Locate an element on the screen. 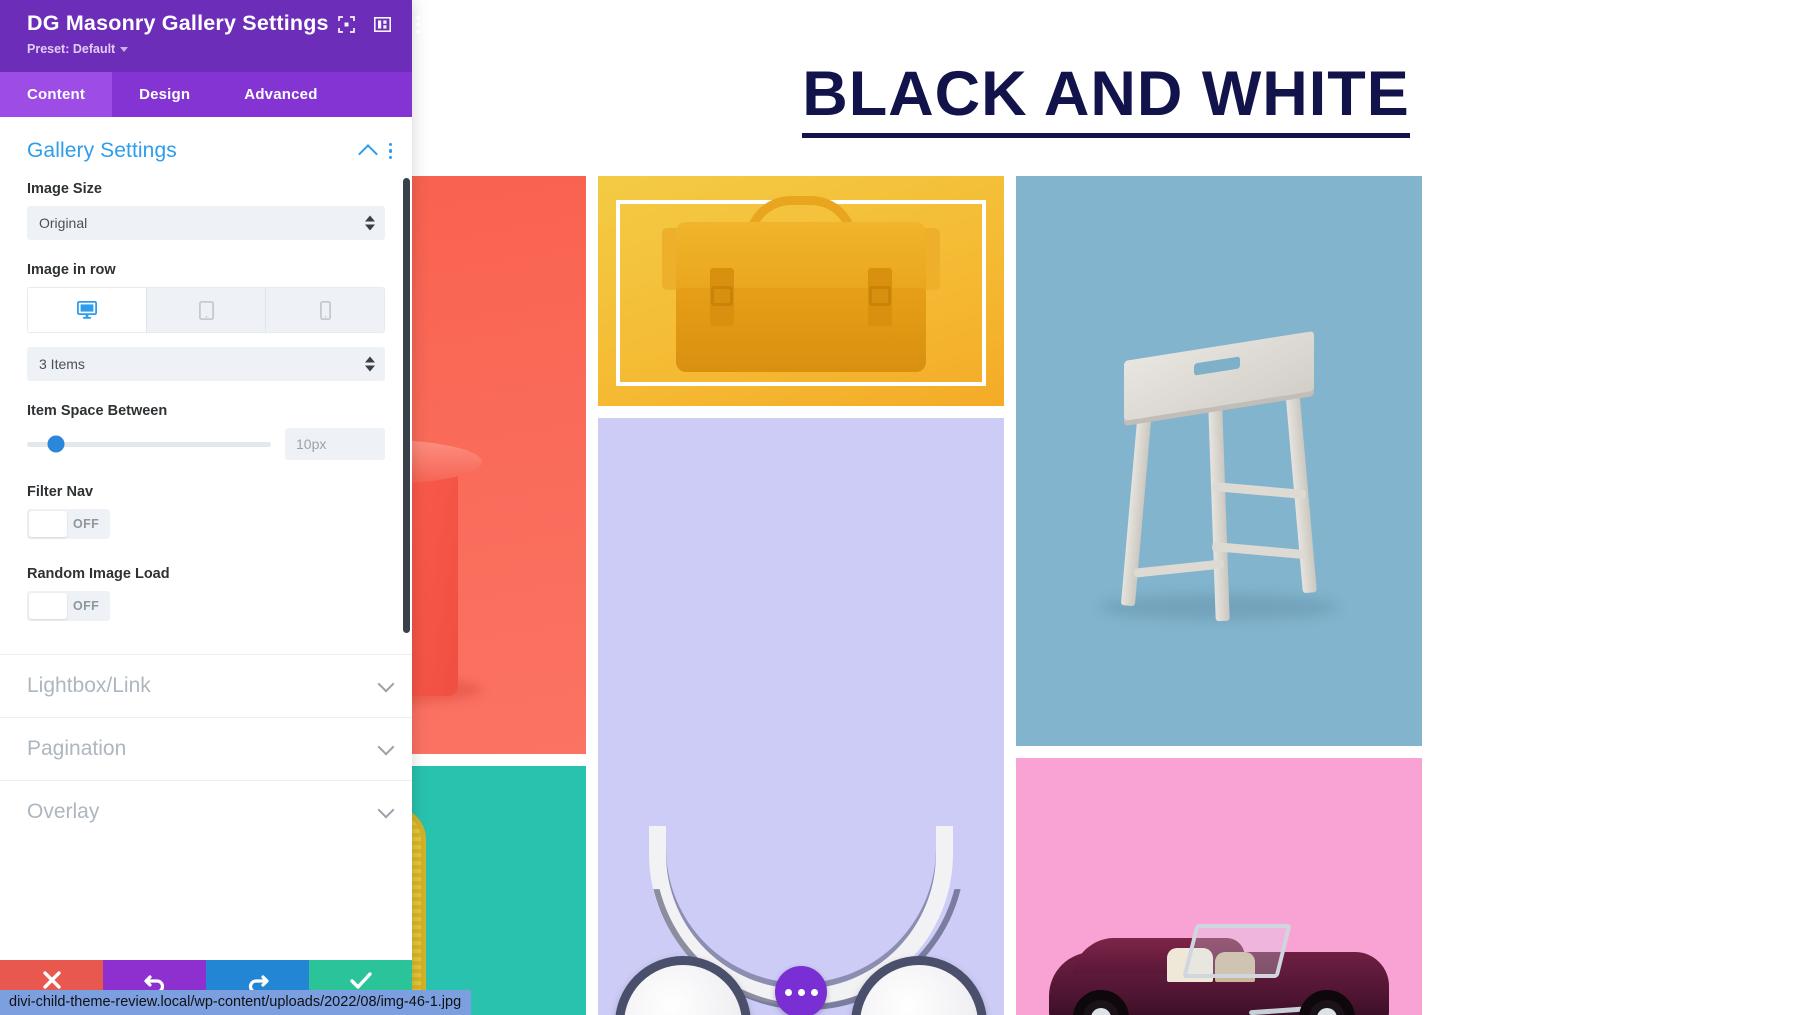 This screenshot has width=1800, height=1015. chevron-up-icon is located at coordinates (367, 153).